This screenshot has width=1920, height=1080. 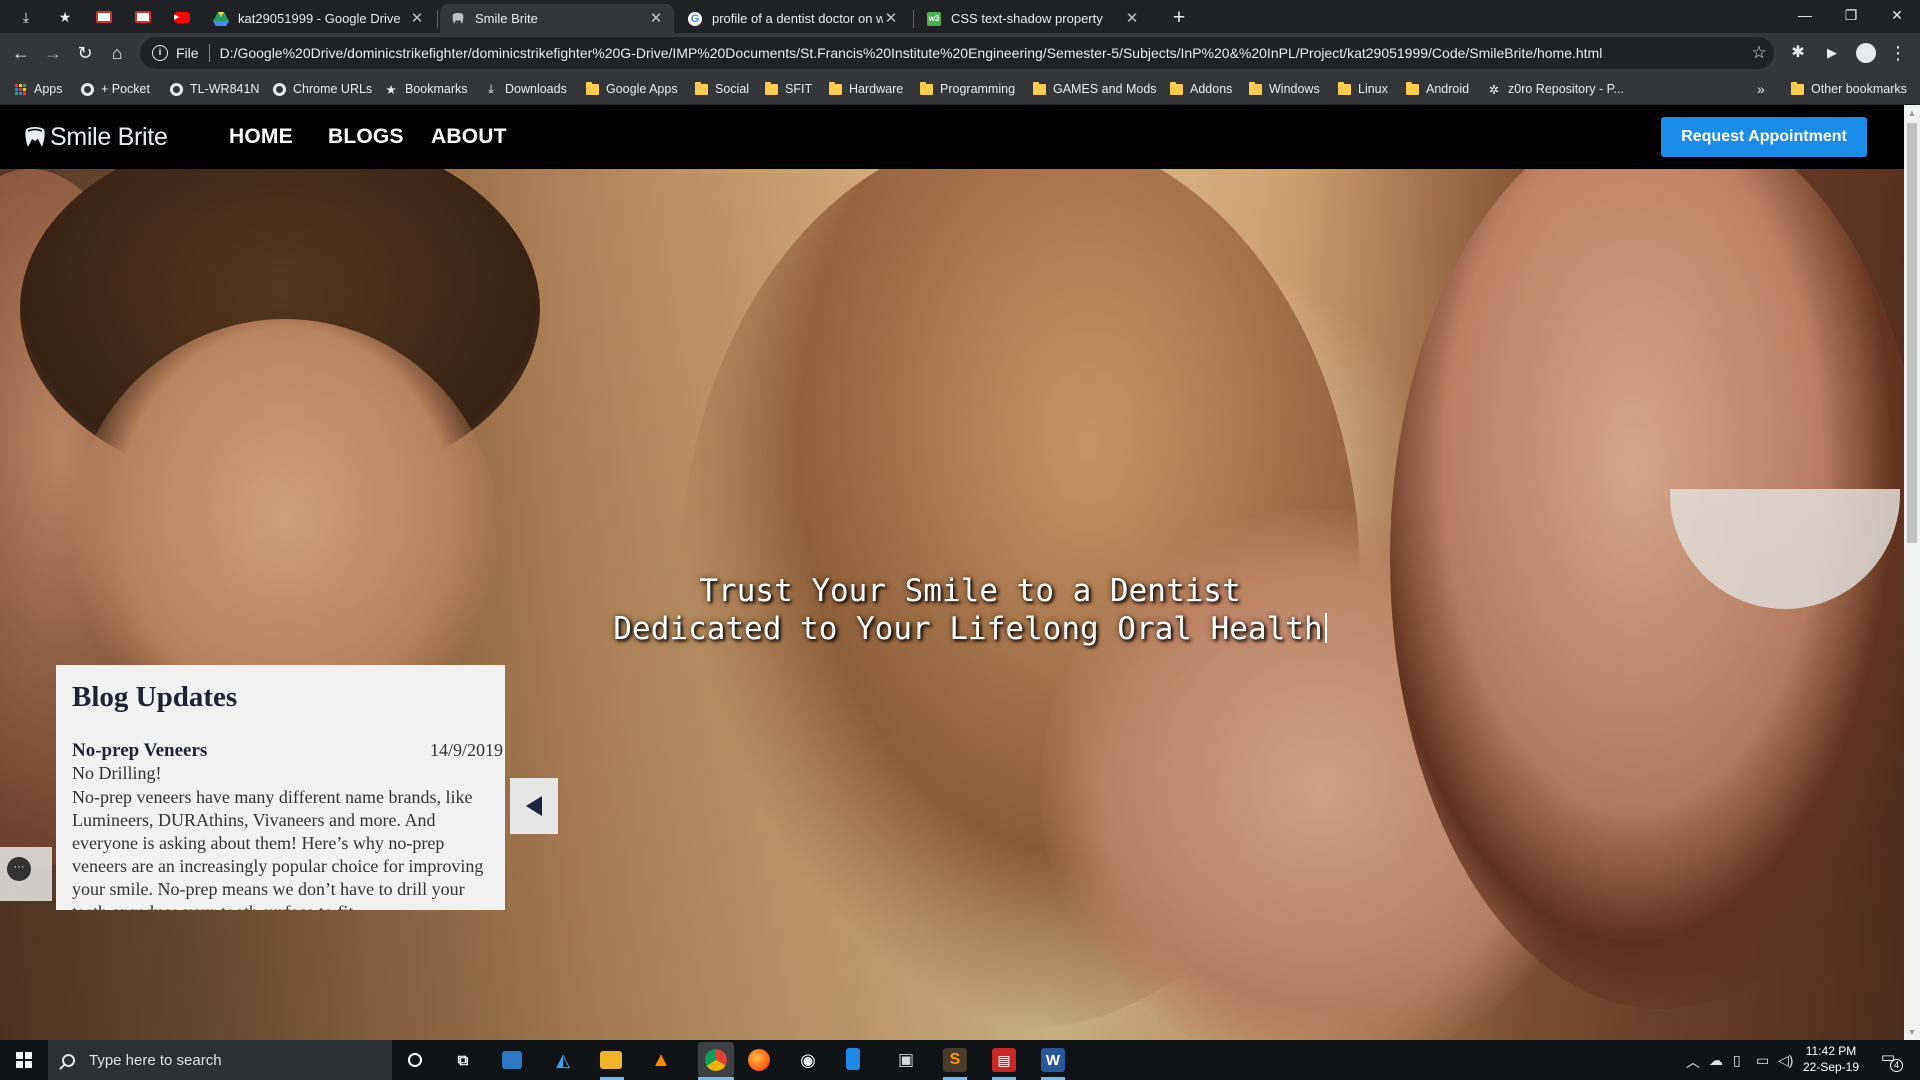 I want to click on home-icon: ⌂, so click(x=117, y=53).